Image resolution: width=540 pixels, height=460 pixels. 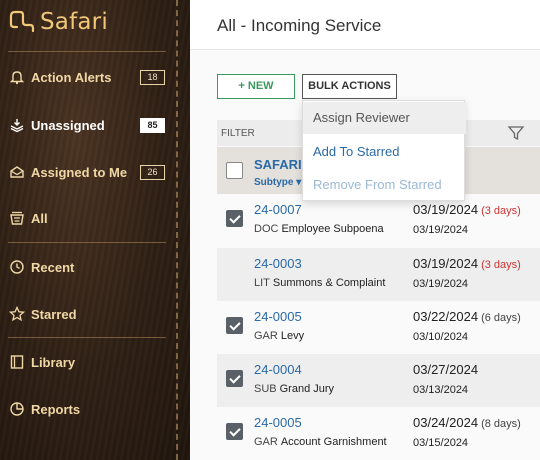 I want to click on page-header: All - Incoming Service, so click(x=365, y=25).